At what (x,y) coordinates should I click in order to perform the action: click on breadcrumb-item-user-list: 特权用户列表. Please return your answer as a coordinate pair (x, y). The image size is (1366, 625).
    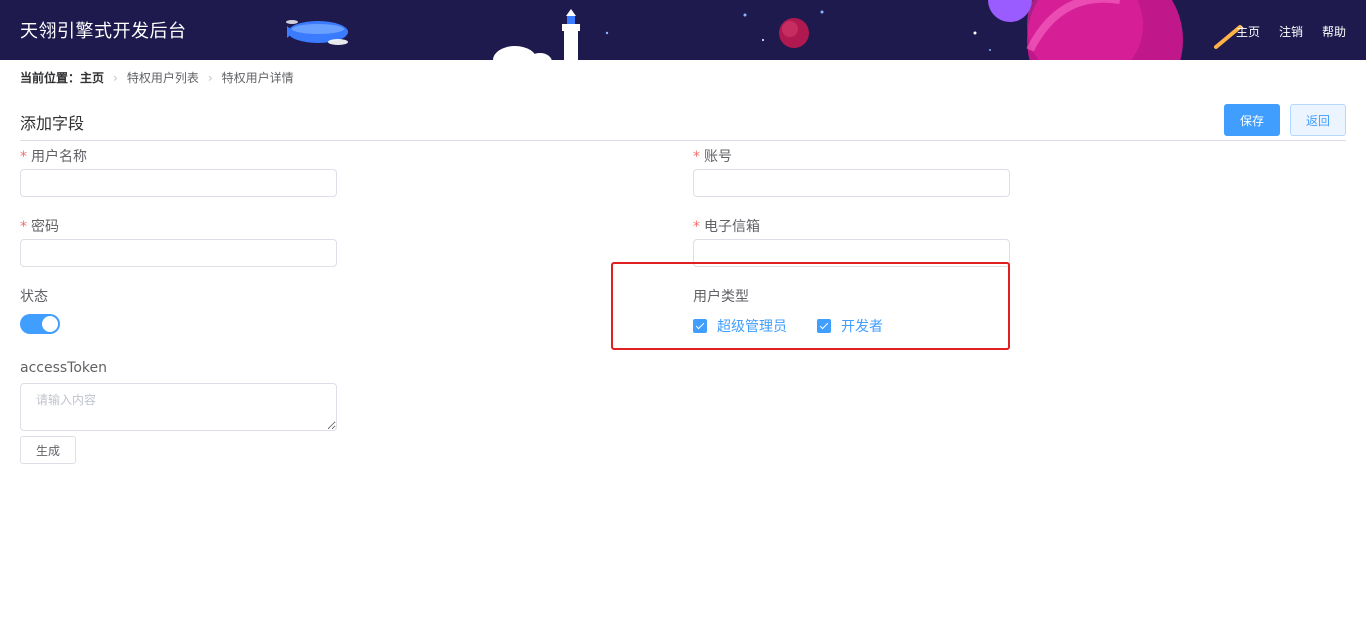
    Looking at the image, I should click on (163, 77).